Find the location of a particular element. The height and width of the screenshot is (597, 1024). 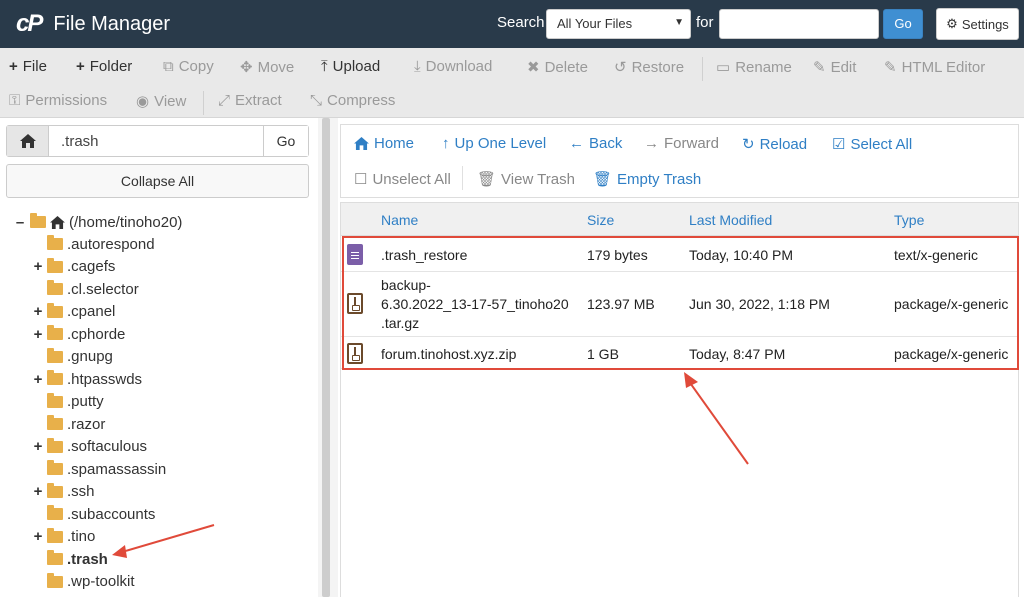

move-icon: ✥ is located at coordinates (246, 67).